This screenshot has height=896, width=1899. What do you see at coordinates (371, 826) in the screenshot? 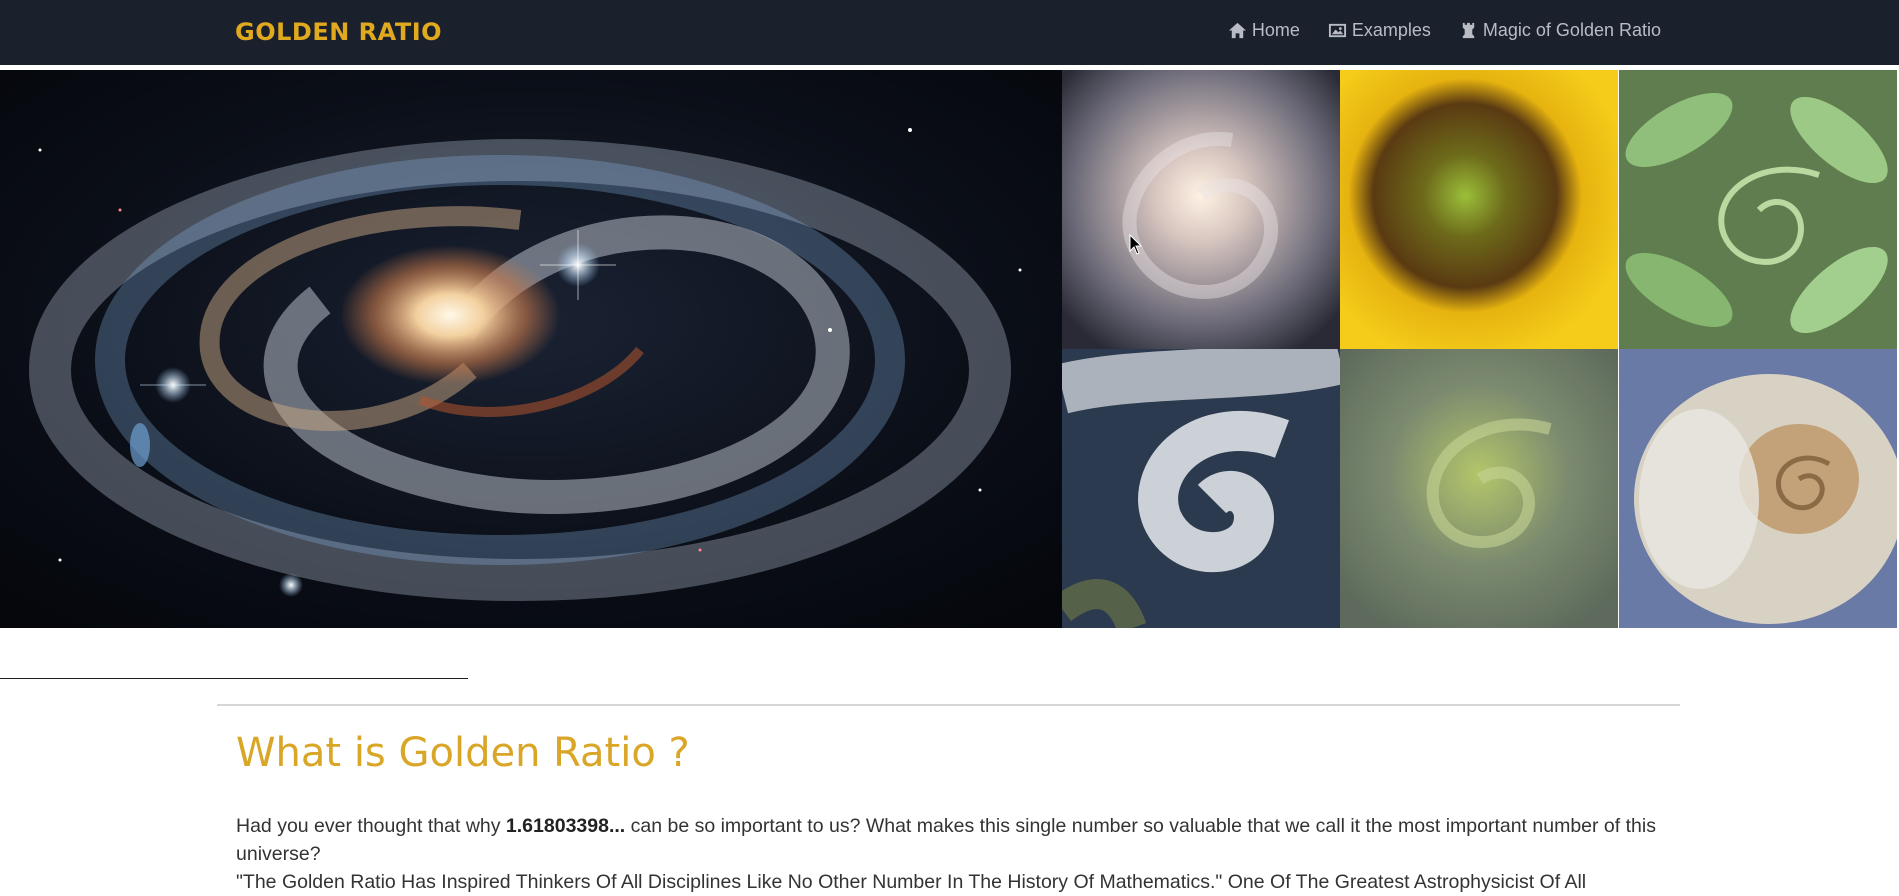
I see `intro-text-start: Had you ever thought that why` at bounding box center [371, 826].